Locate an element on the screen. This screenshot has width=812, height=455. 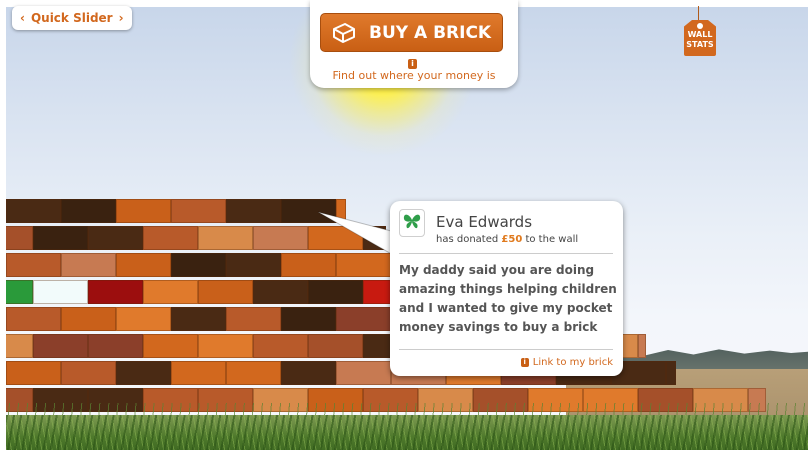
wall-stats-line2: STATS is located at coordinates (700, 44).